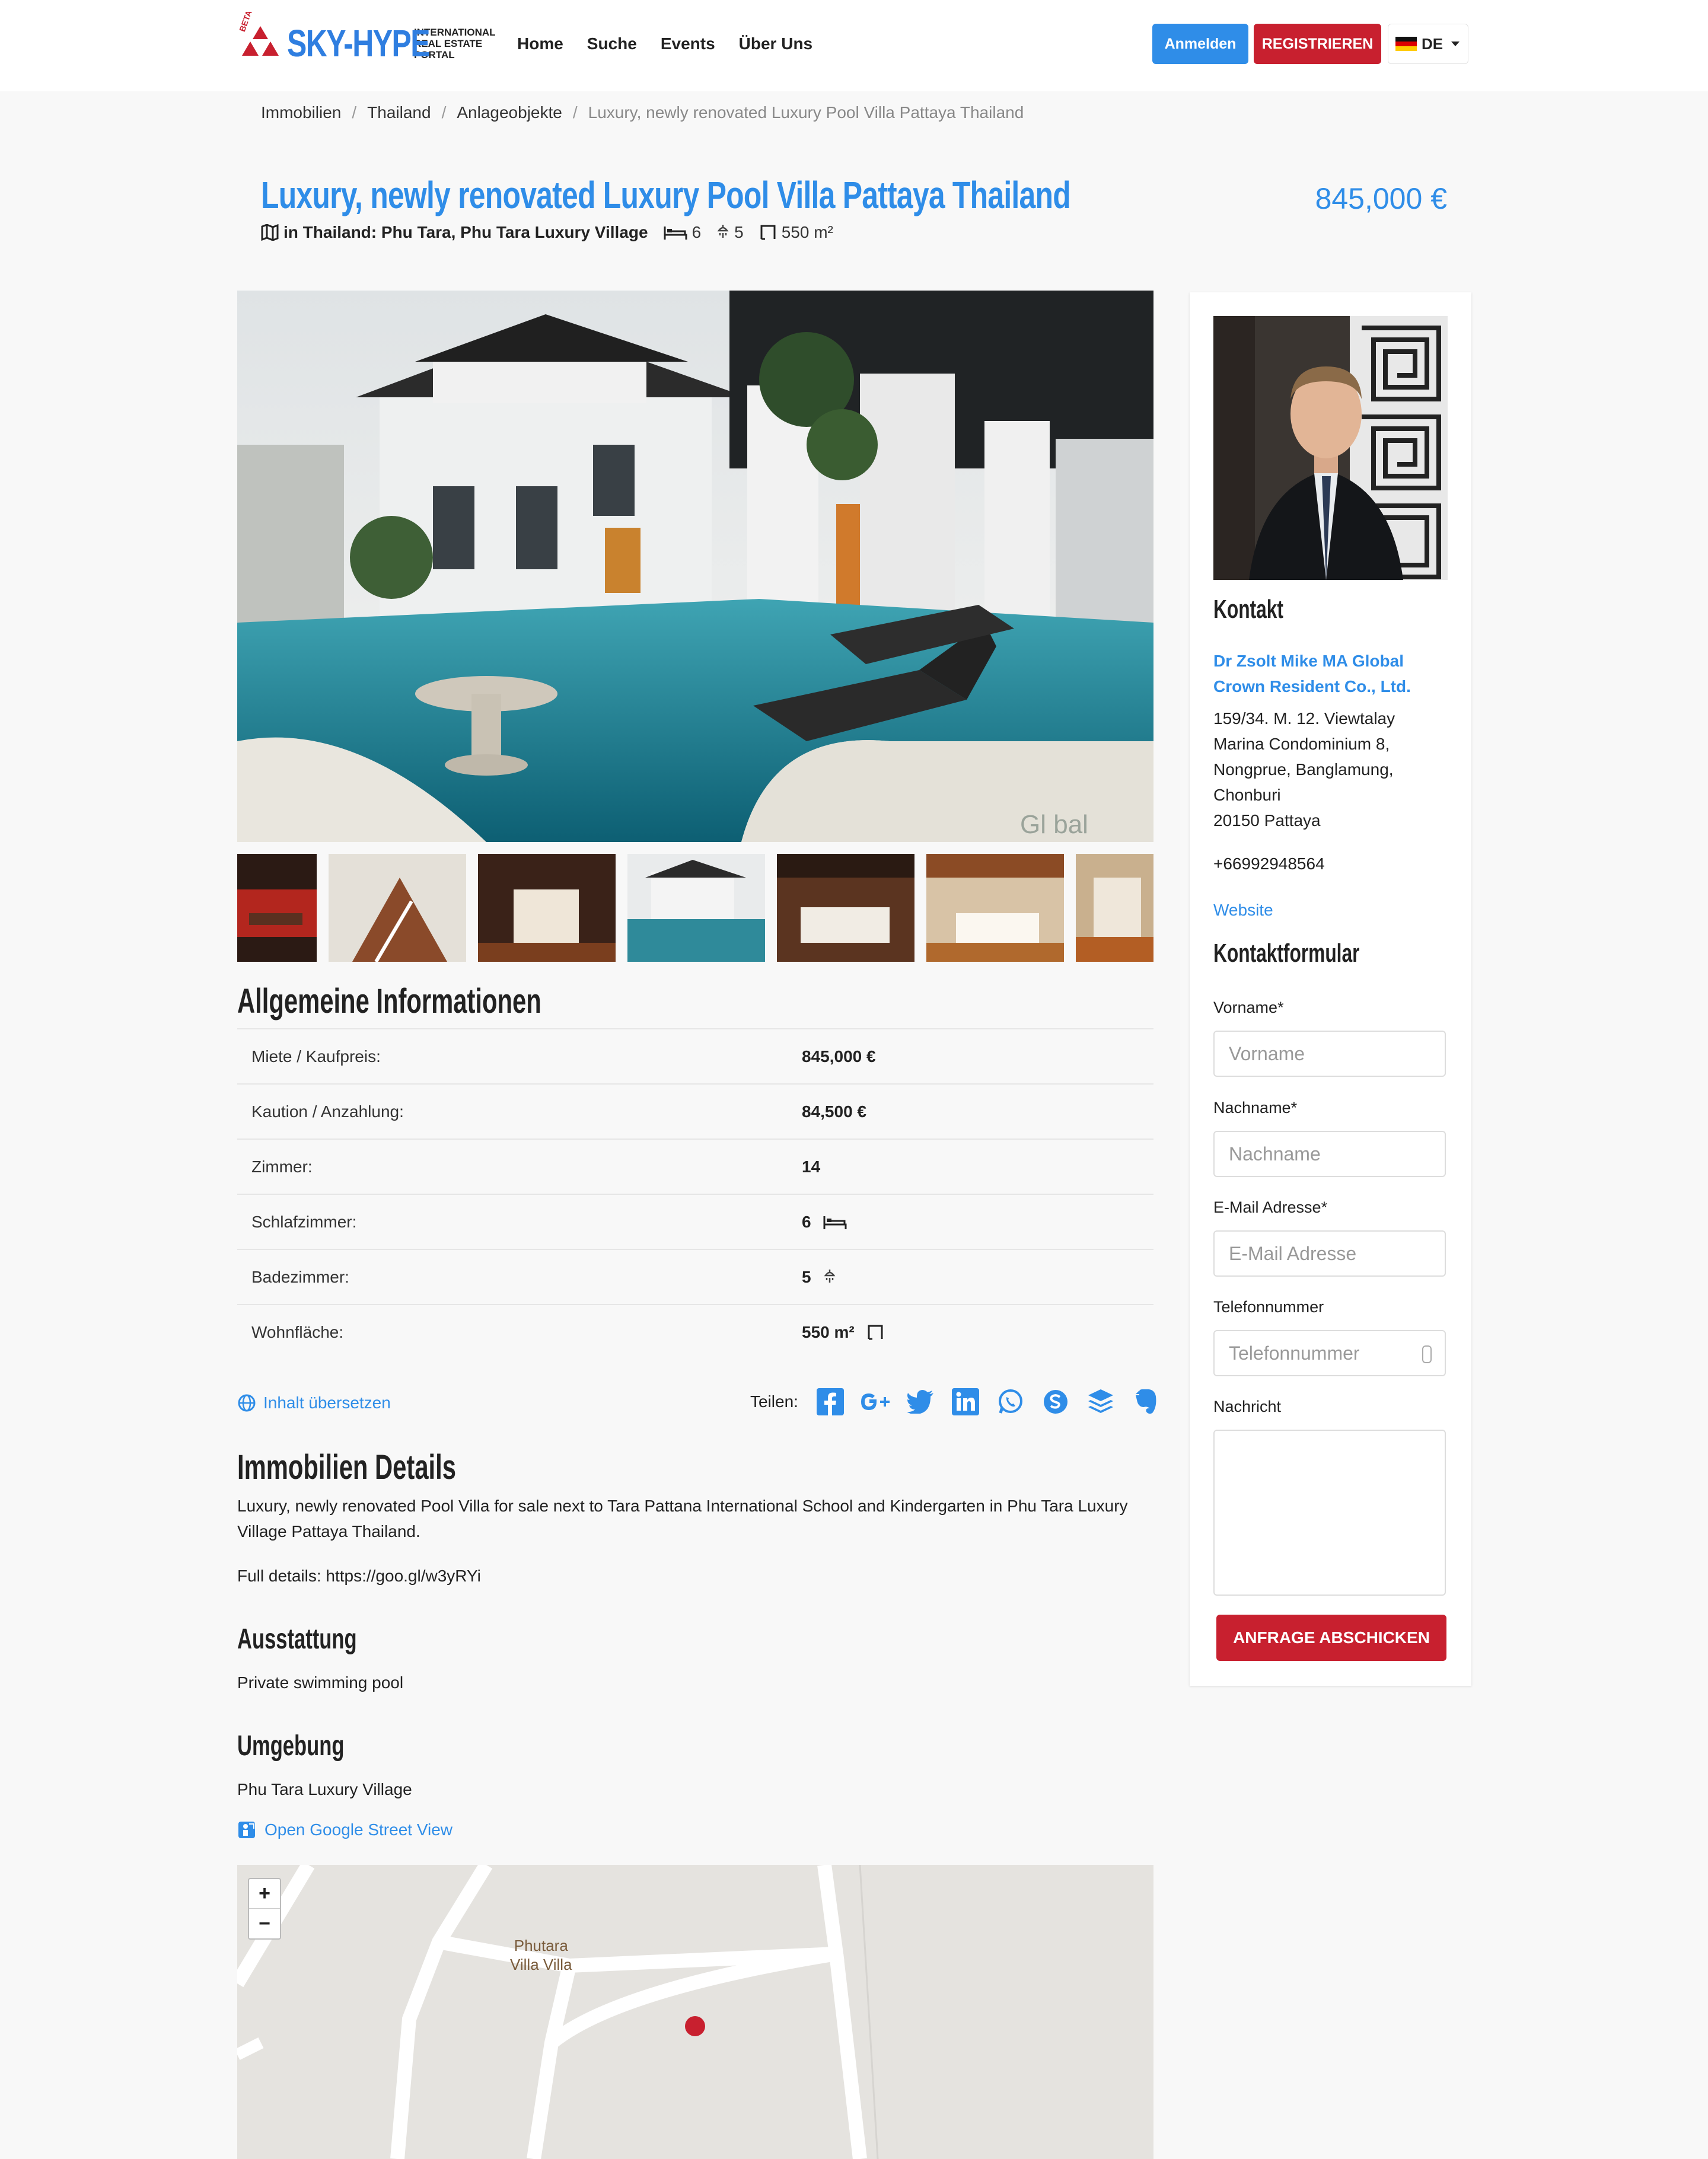  Describe the element at coordinates (739, 232) in the screenshot. I see `bathrooms-count: 5` at that location.